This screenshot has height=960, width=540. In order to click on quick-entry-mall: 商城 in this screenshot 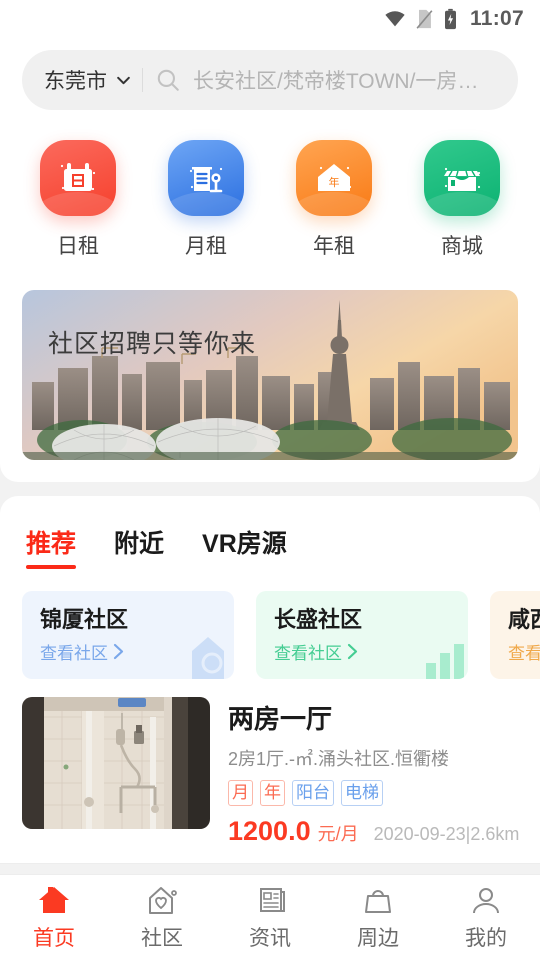, I will do `click(462, 200)`.